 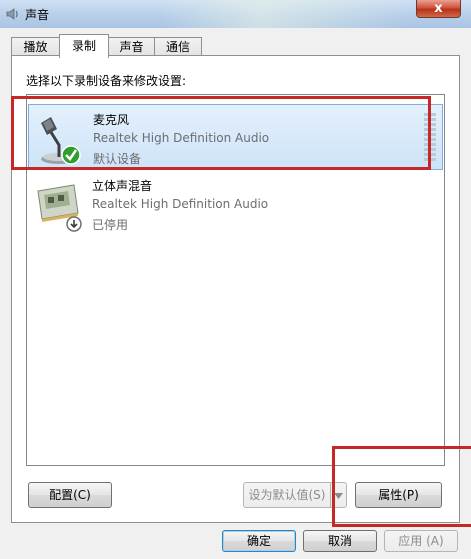 I want to click on tab-recording-label: 录制, so click(x=83, y=46).